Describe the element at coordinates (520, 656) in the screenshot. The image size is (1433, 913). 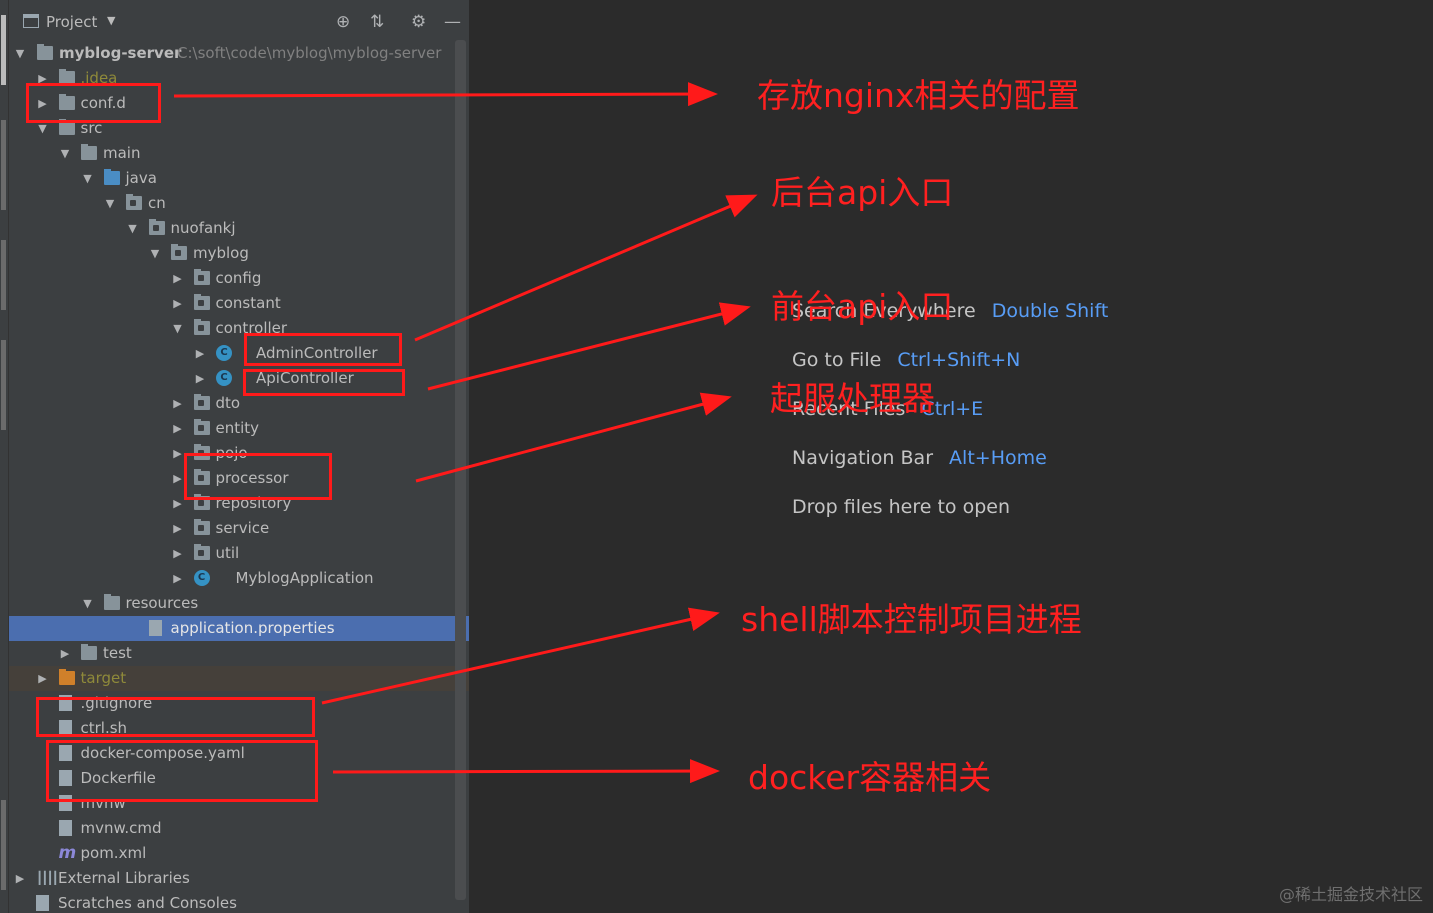
I see `arrow-shell` at that location.